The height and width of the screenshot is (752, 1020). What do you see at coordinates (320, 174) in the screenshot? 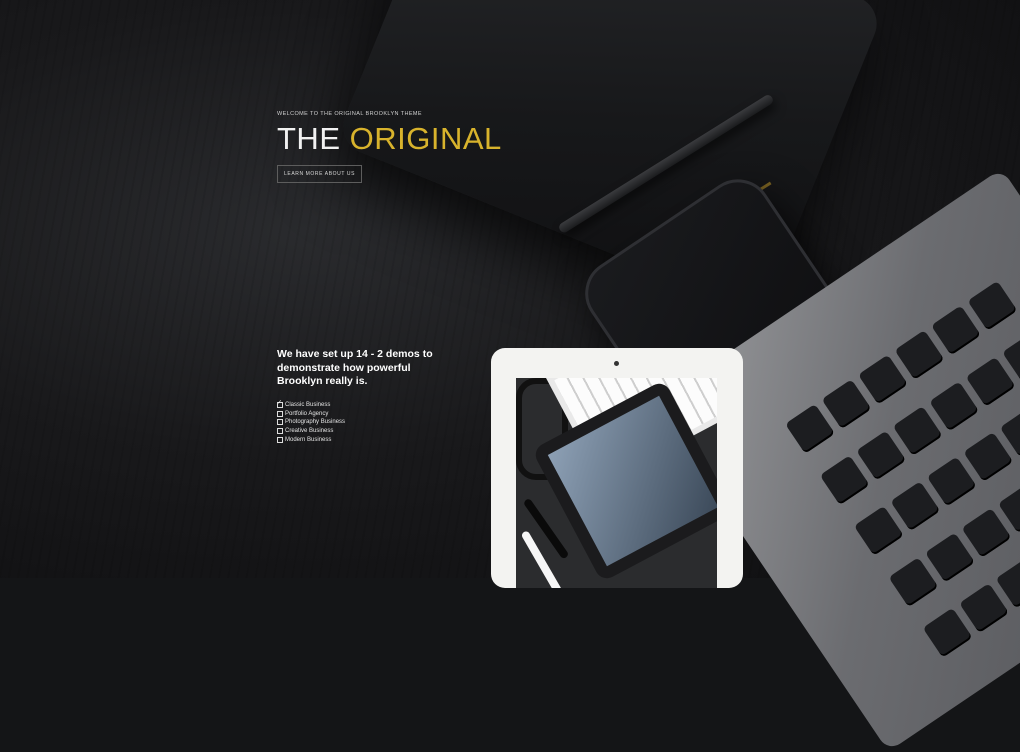
I see `learn-more-button: LEARN MORE ABOUT US` at bounding box center [320, 174].